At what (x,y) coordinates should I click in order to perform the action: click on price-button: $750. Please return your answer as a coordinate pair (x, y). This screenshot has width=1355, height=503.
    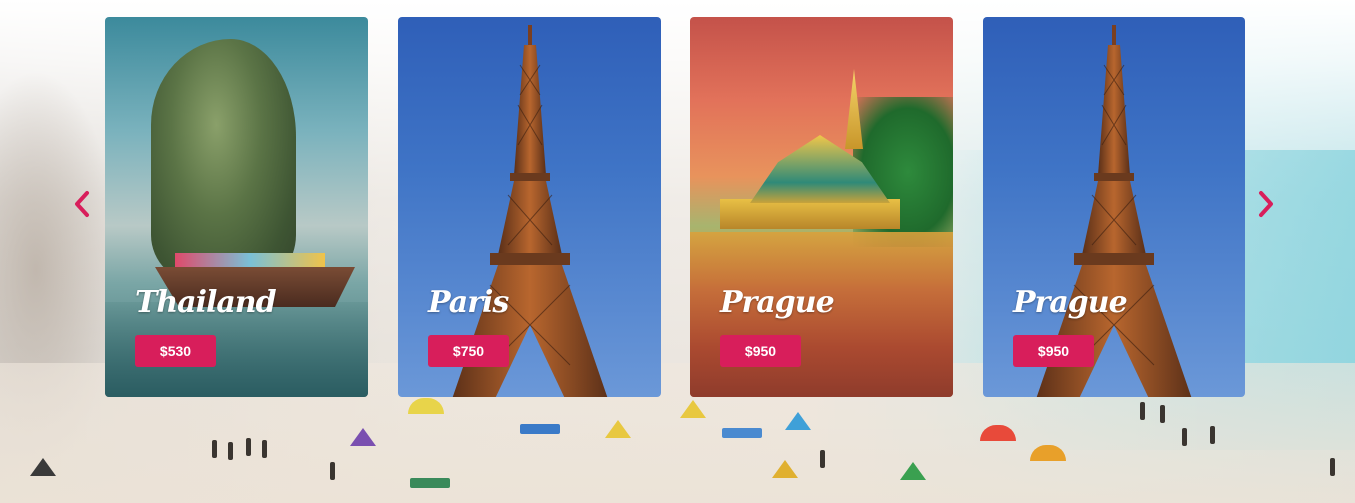
    Looking at the image, I should click on (468, 351).